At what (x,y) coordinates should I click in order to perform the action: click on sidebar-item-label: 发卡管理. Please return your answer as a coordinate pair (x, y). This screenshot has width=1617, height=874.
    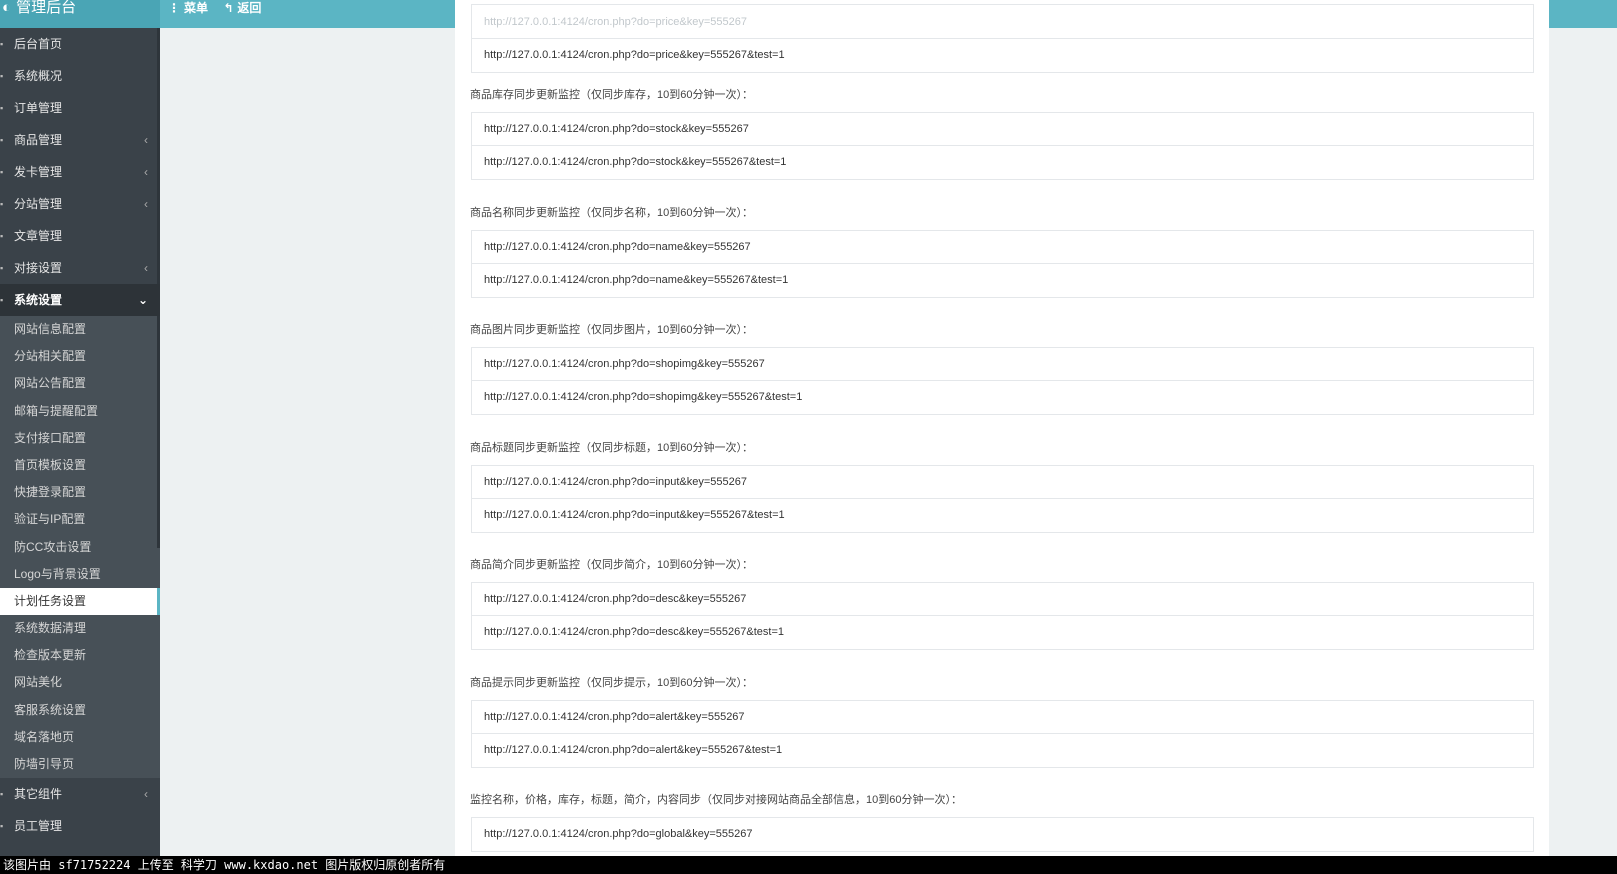
    Looking at the image, I should click on (38, 172).